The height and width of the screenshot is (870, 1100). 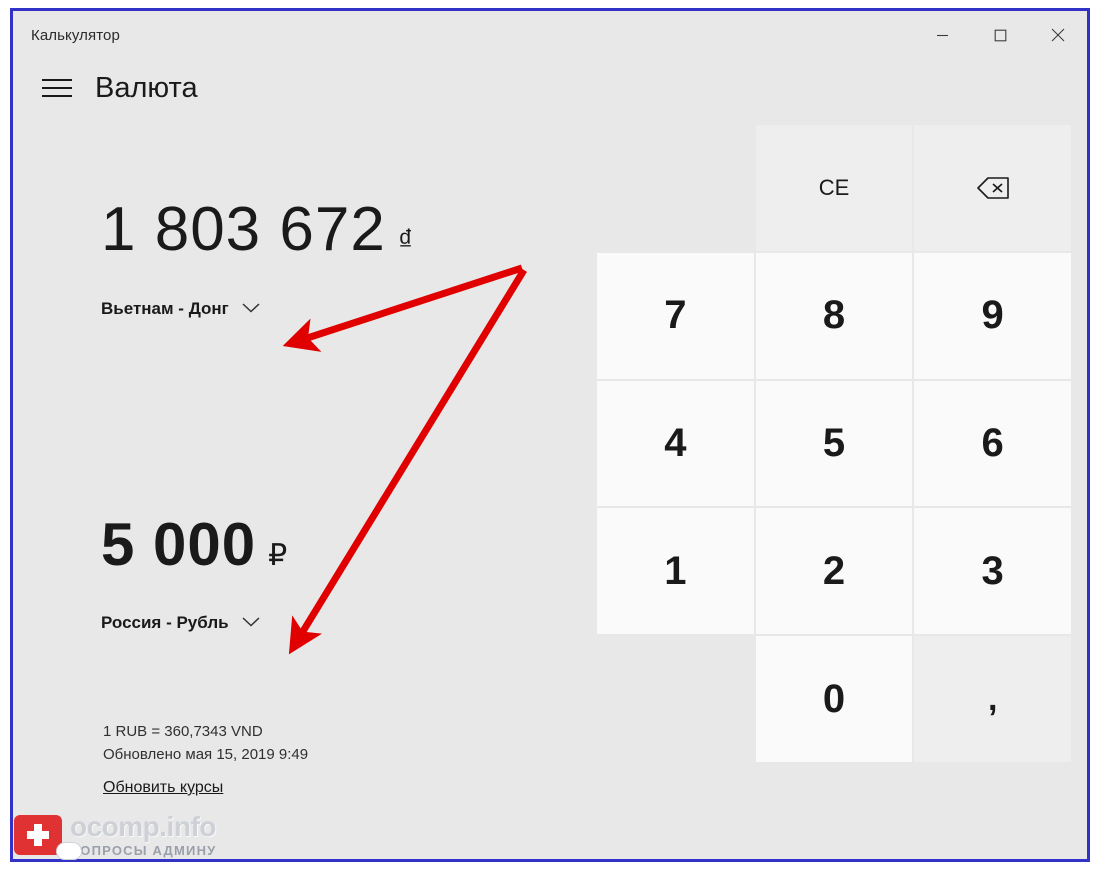 What do you see at coordinates (206, 754) in the screenshot?
I see `updated-timestamp: Обновлено мая 15, 2019 9:49` at bounding box center [206, 754].